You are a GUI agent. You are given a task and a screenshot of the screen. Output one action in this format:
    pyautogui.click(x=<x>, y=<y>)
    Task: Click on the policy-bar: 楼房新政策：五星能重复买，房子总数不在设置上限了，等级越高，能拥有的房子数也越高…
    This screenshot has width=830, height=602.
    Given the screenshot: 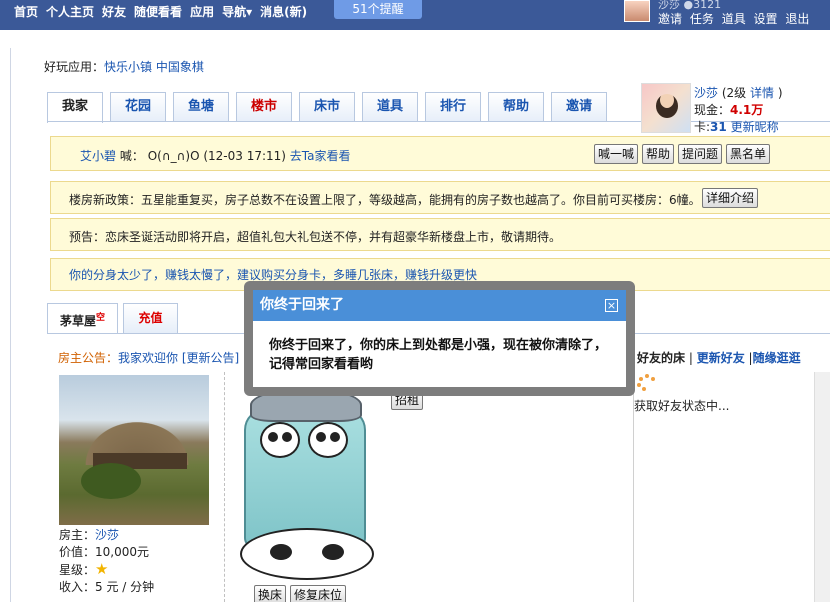 What is the action you would take?
    pyautogui.click(x=440, y=197)
    